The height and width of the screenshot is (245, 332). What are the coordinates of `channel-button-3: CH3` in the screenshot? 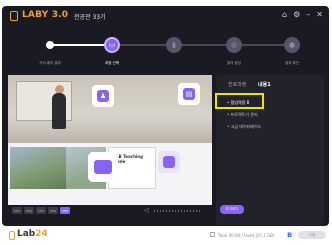 It's located at (41, 210).